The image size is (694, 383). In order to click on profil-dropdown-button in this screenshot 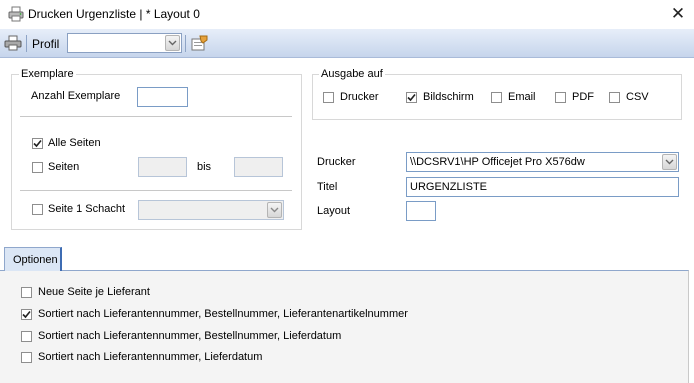, I will do `click(172, 43)`.